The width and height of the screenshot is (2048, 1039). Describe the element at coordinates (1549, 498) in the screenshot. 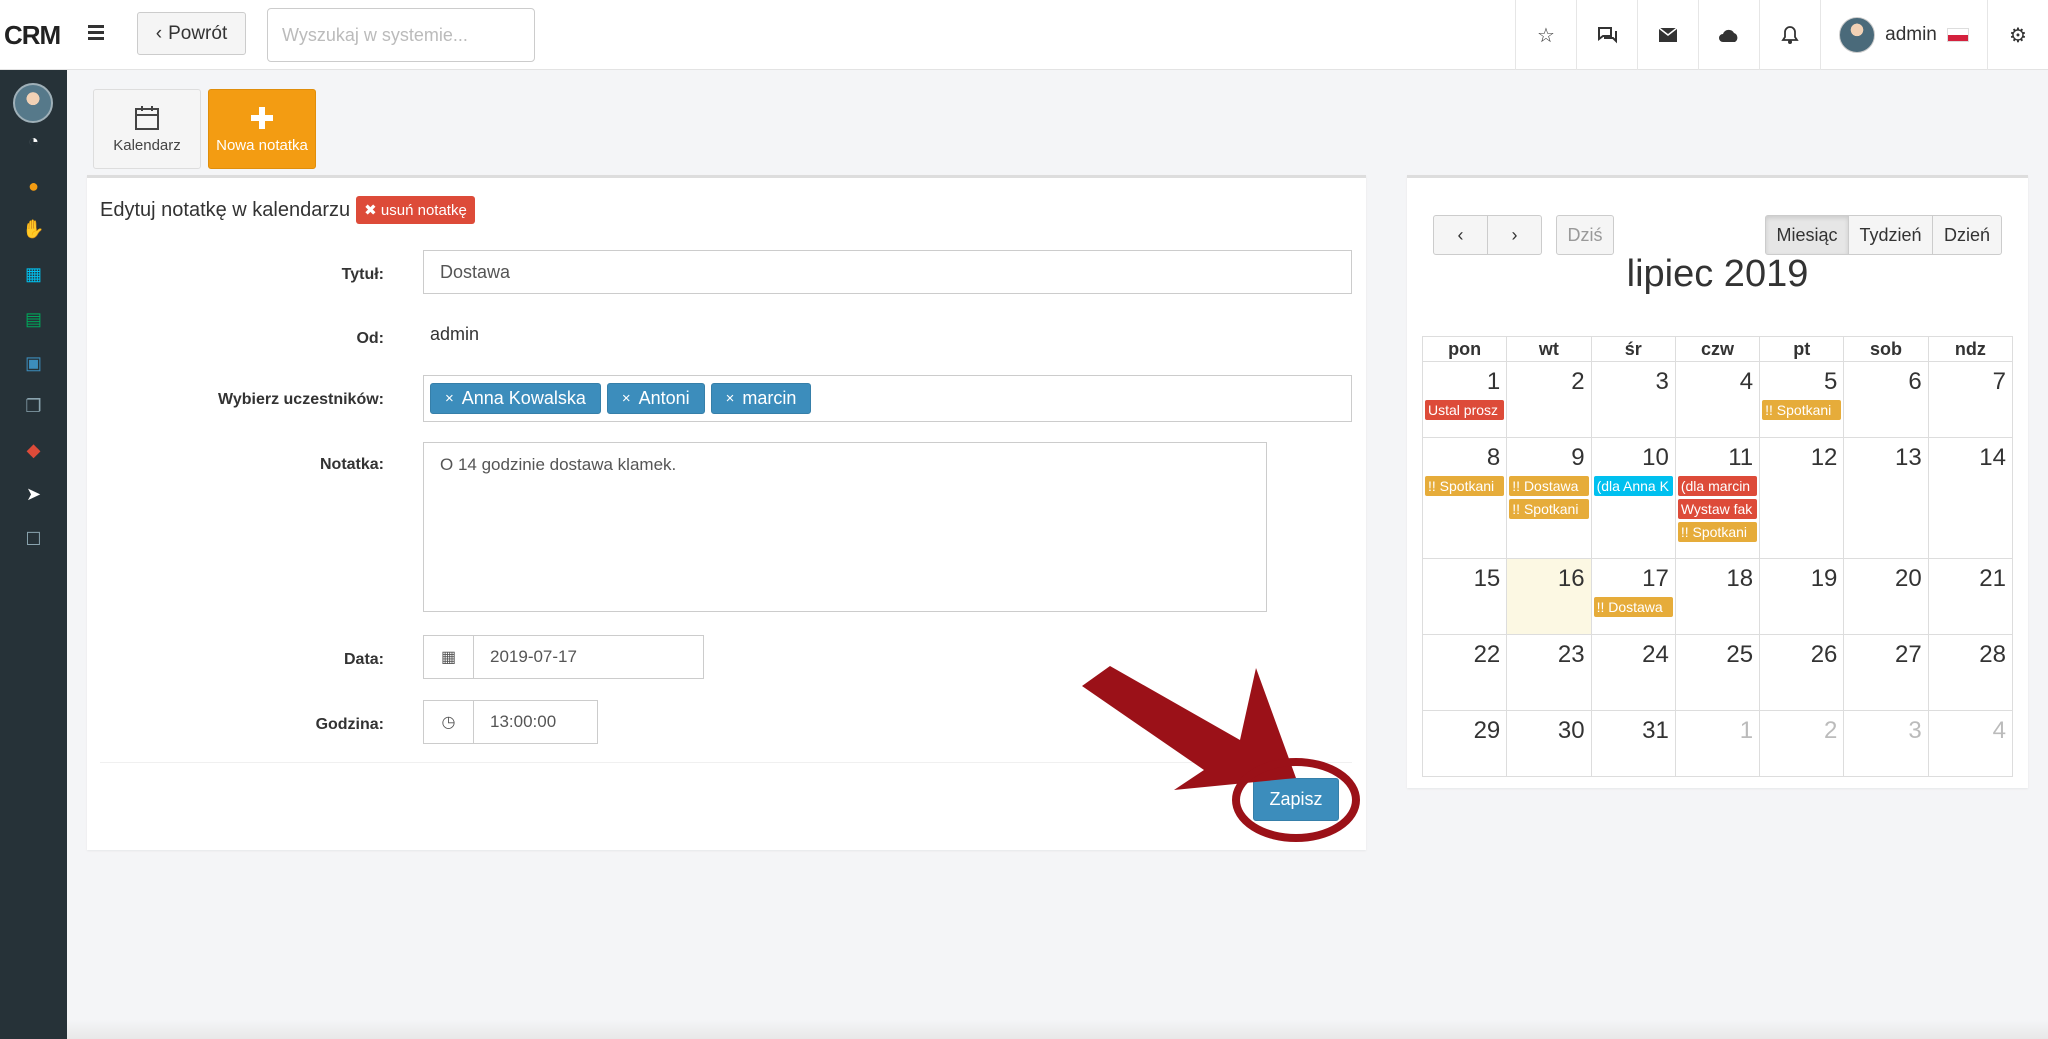

I see `day-cell: 9 !! Dostawa !! Spotkani` at that location.